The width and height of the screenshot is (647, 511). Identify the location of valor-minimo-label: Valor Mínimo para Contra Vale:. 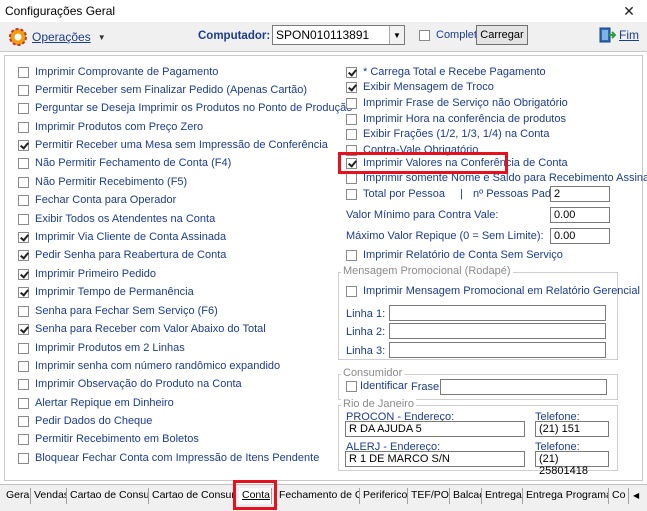
(422, 215).